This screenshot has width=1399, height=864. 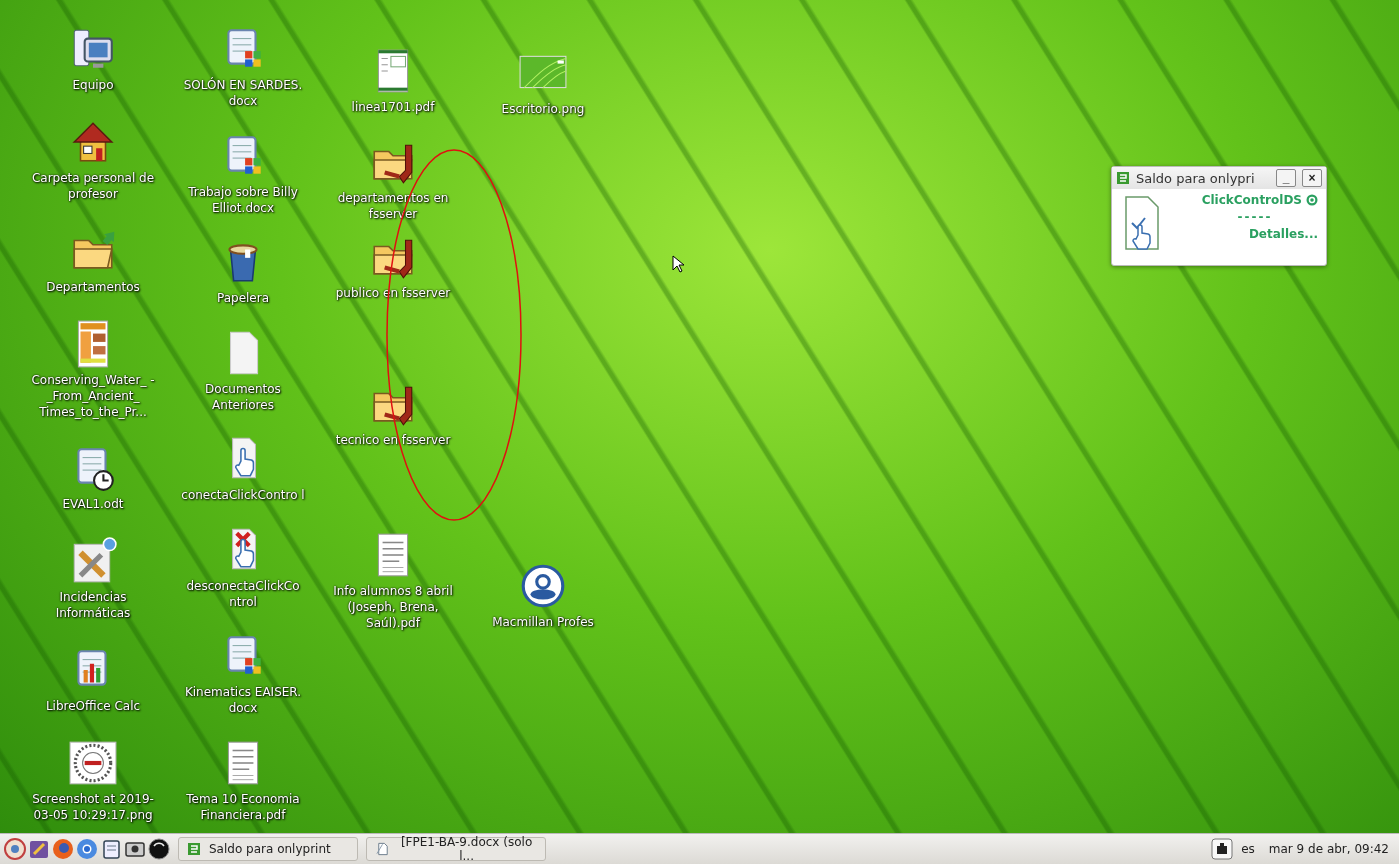 What do you see at coordinates (243, 66) in the screenshot?
I see `desktop-icon: SOLÓN EN SARDES. docx` at bounding box center [243, 66].